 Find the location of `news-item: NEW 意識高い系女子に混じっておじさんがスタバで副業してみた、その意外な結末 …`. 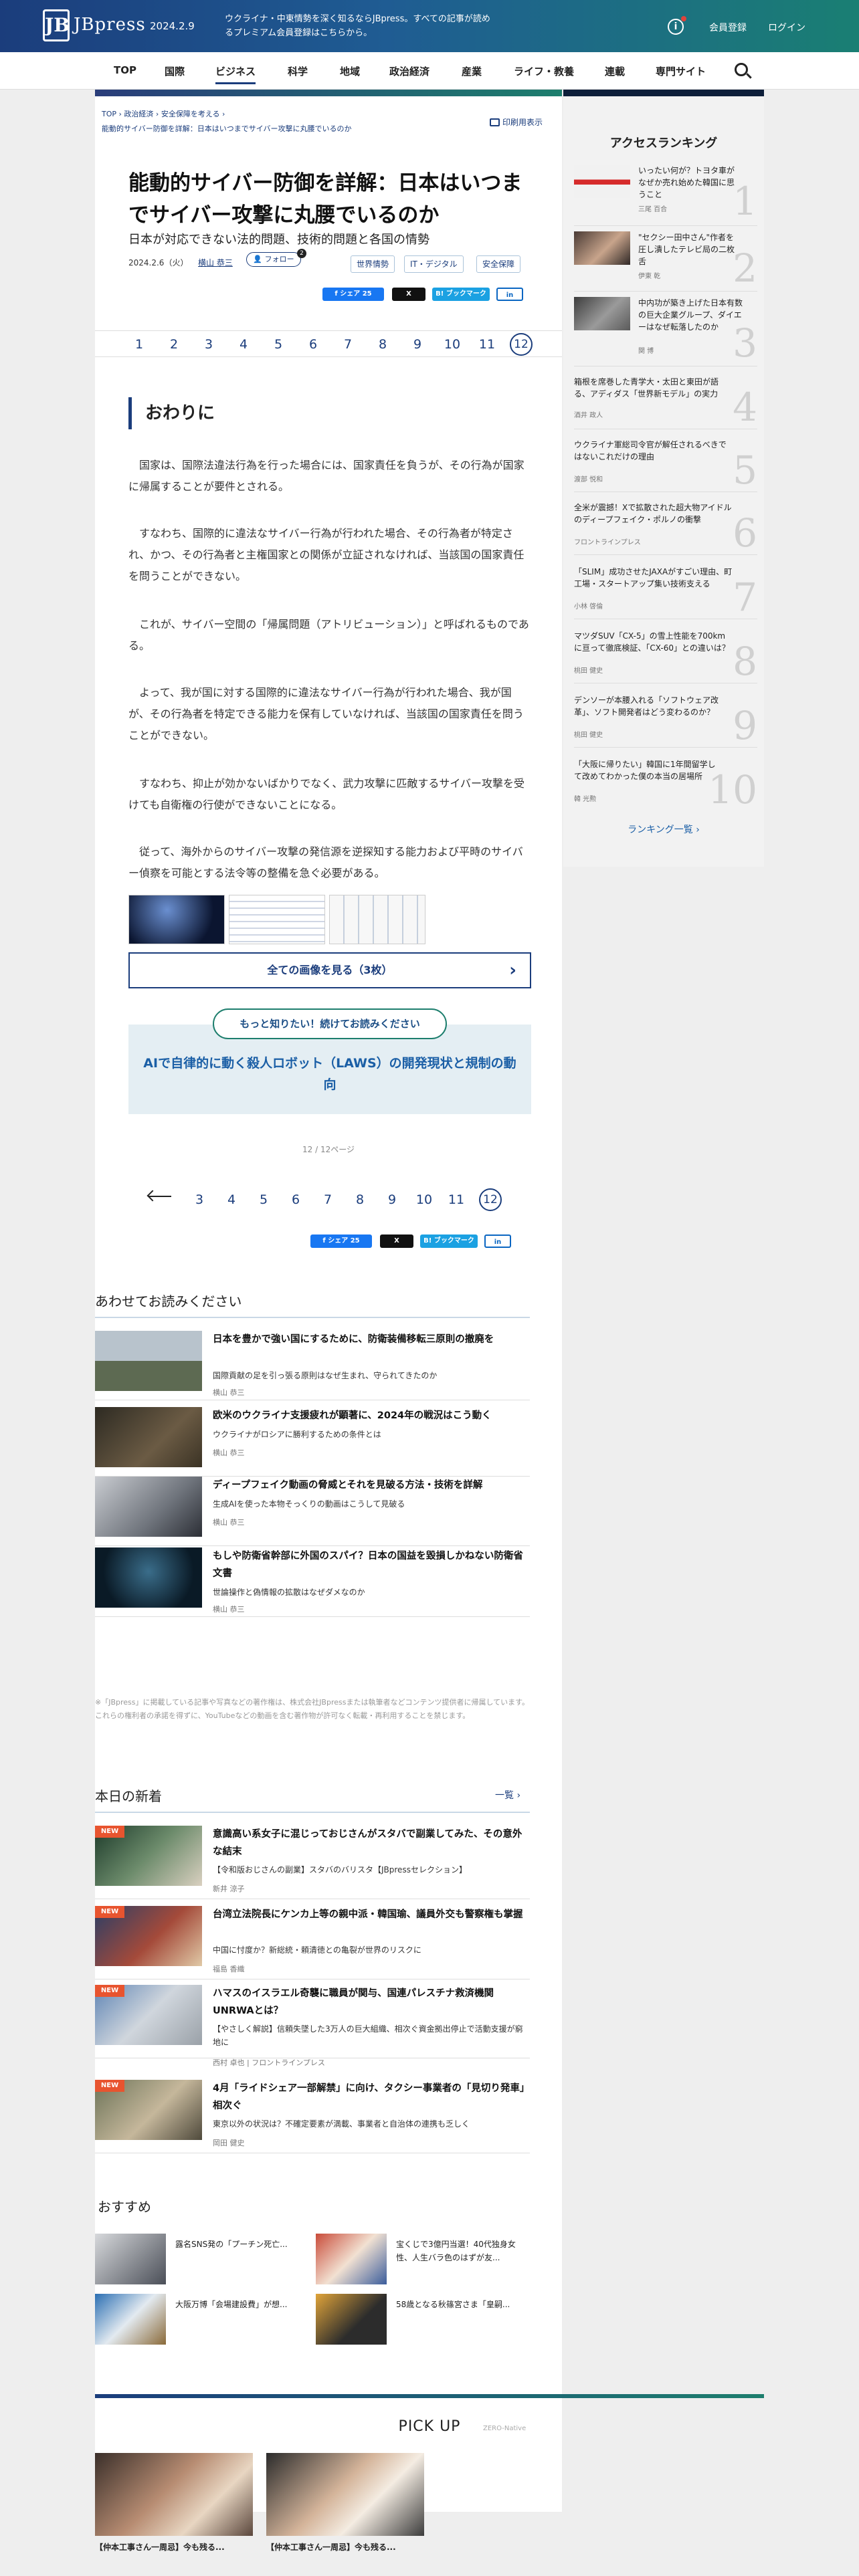

news-item: NEW 意識高い系女子に混じっておじさんがスタバで副業してみた、その意外な結末 … is located at coordinates (312, 1862).